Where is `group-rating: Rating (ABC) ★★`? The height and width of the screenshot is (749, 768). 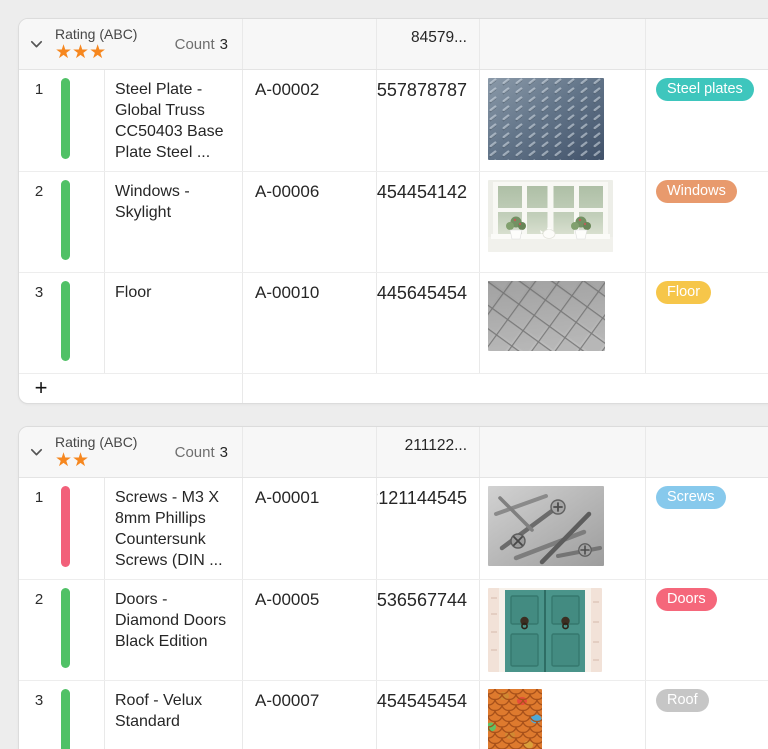
group-rating: Rating (ABC) ★★ is located at coordinates (96, 452).